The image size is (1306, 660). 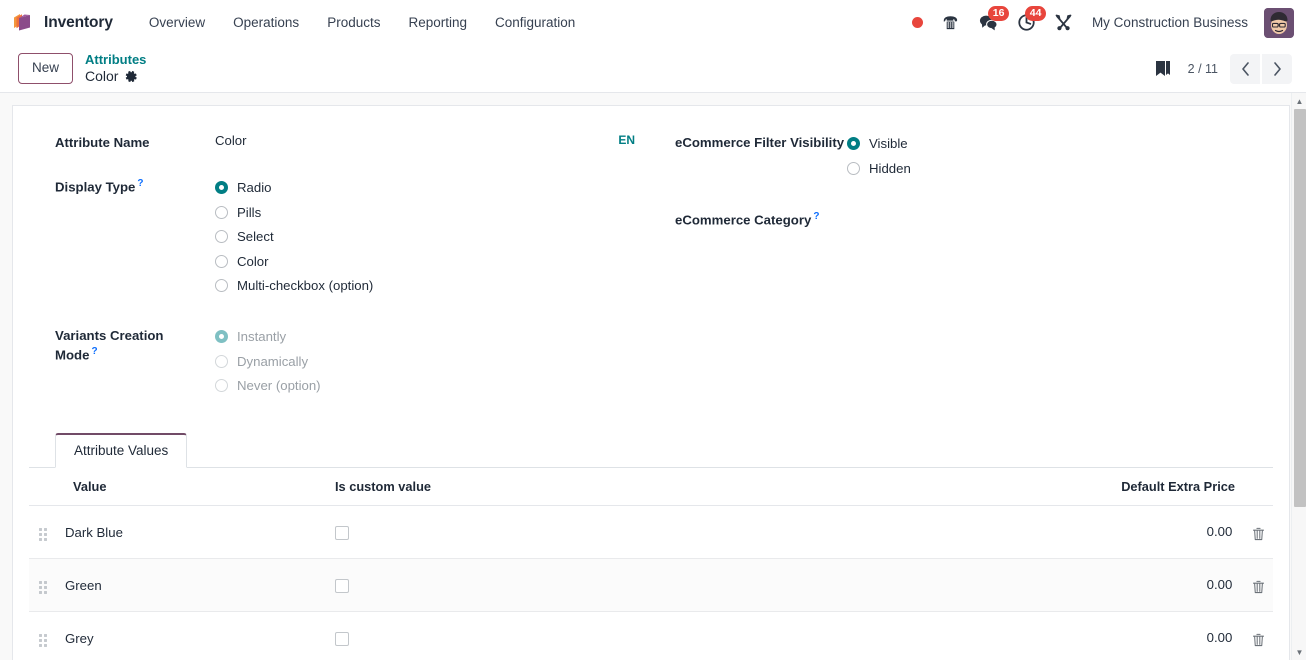 What do you see at coordinates (78, 23) in the screenshot?
I see `app-brand: Inventory` at bounding box center [78, 23].